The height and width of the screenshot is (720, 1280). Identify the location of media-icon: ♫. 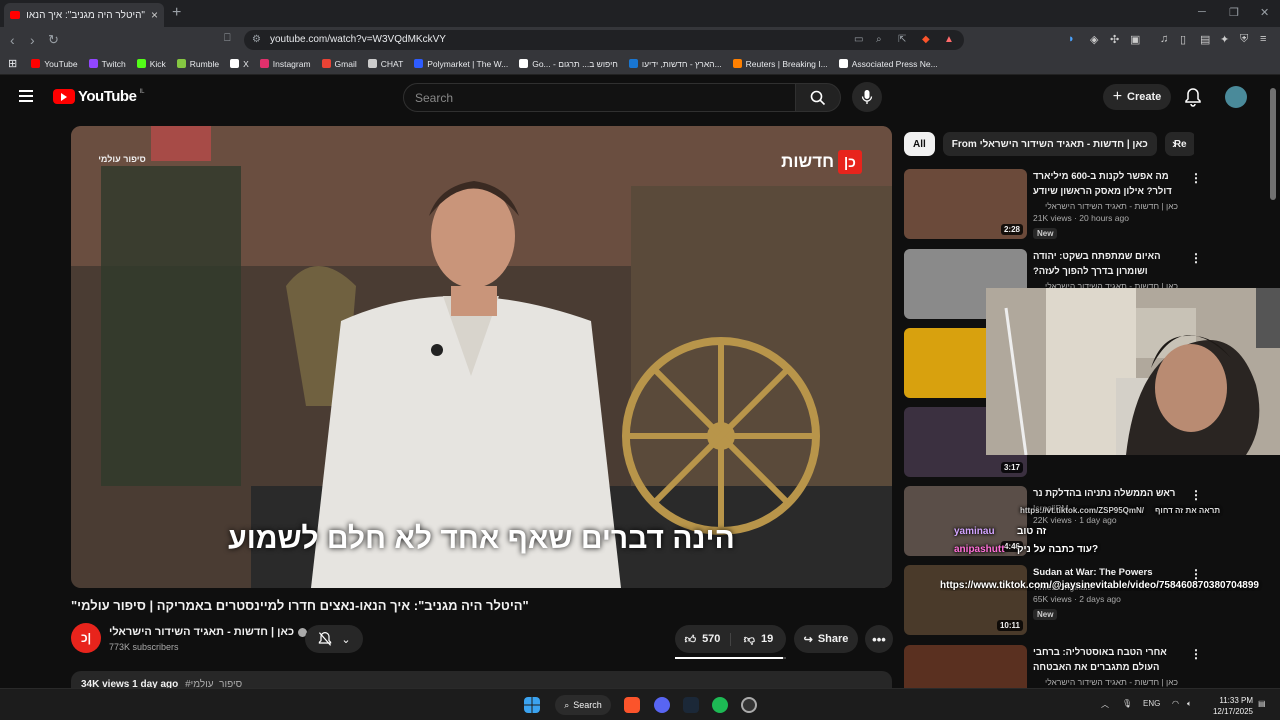
(1164, 39).